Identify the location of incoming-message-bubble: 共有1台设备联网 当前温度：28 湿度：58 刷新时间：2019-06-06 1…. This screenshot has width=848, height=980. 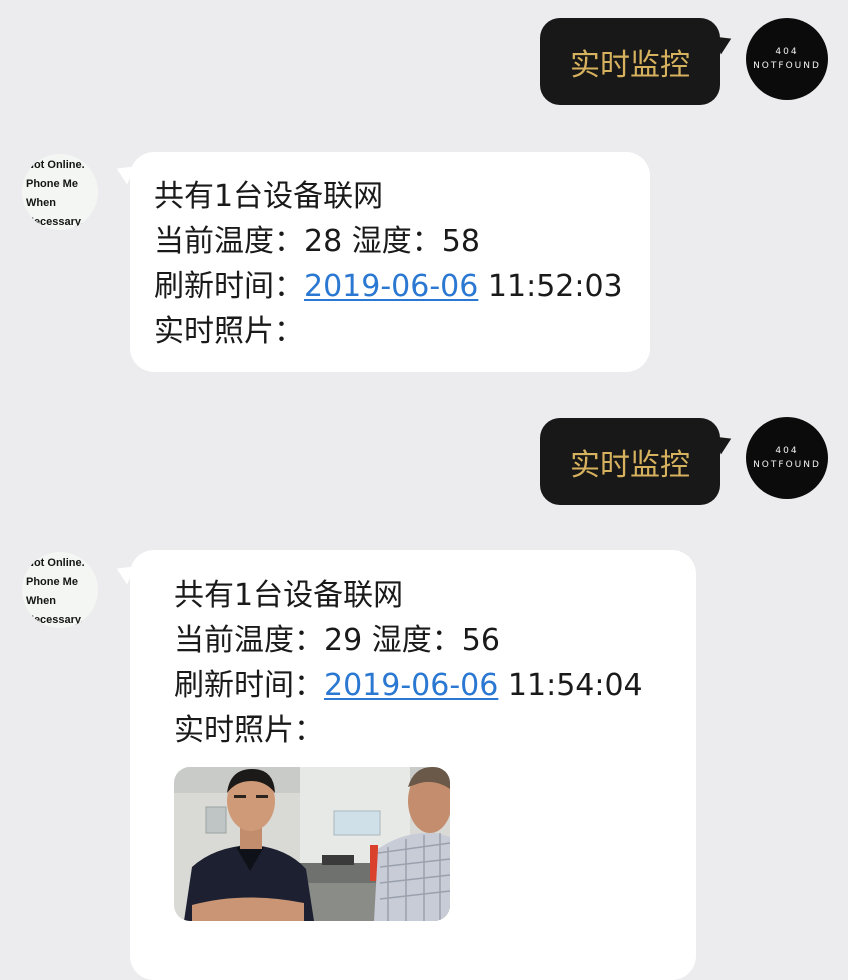
(390, 262).